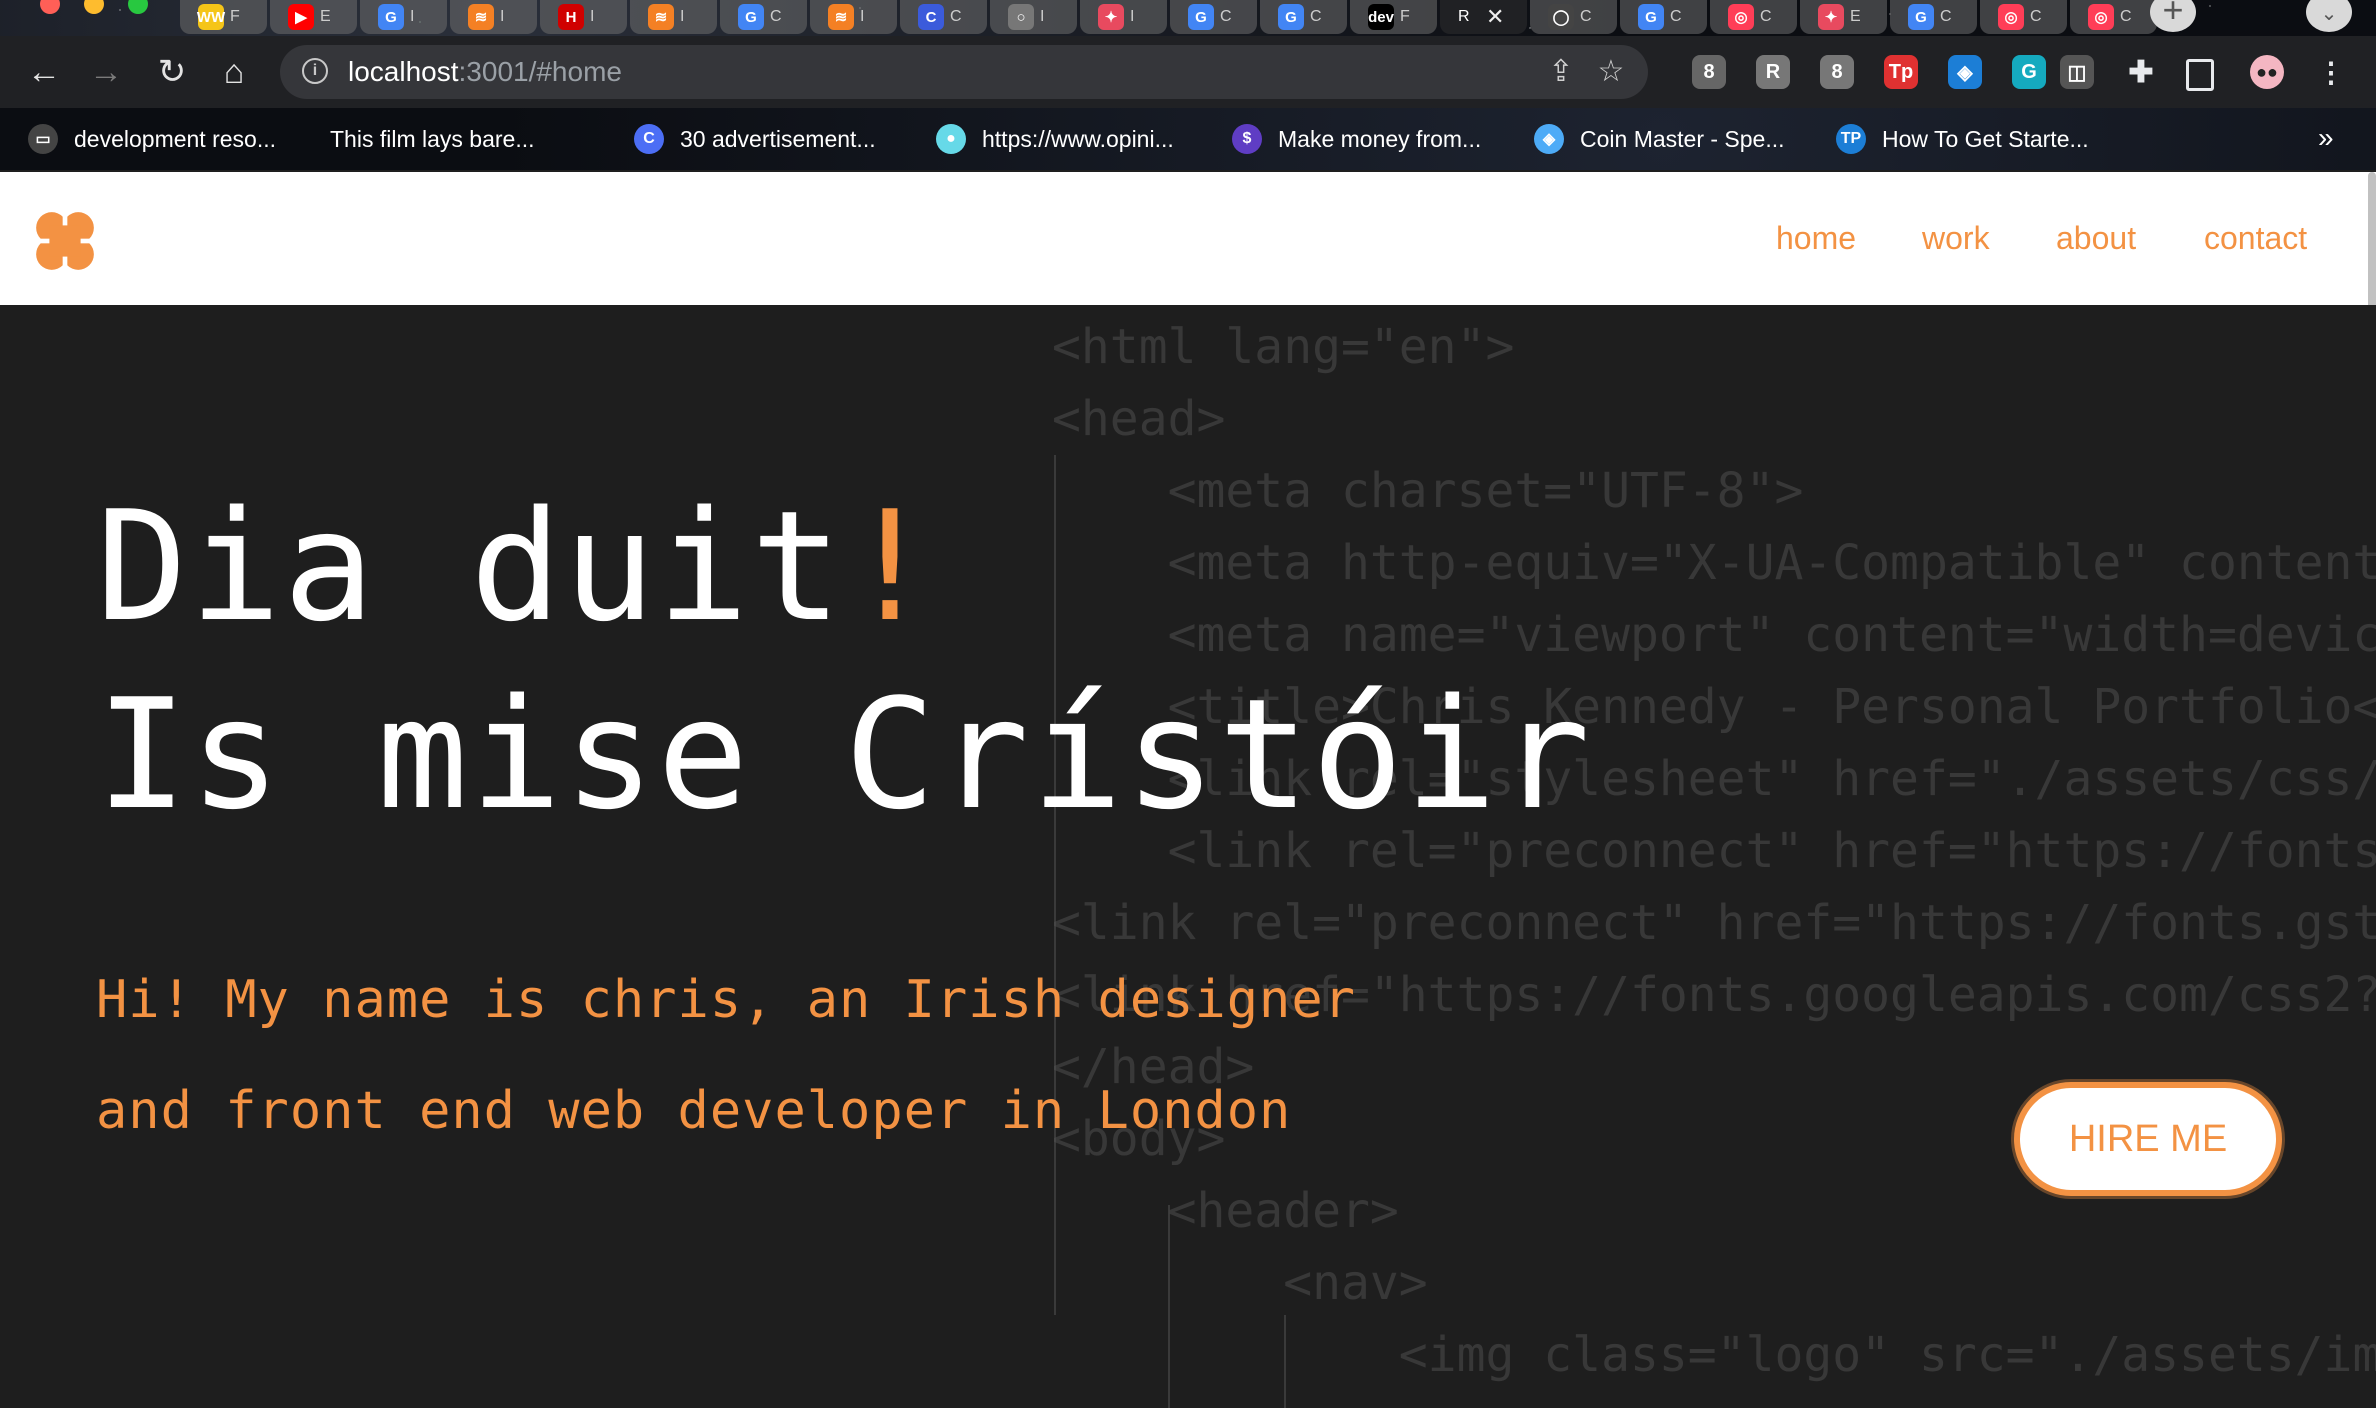 The image size is (2376, 1408). I want to click on extension-icon: ◈, so click(1965, 72).